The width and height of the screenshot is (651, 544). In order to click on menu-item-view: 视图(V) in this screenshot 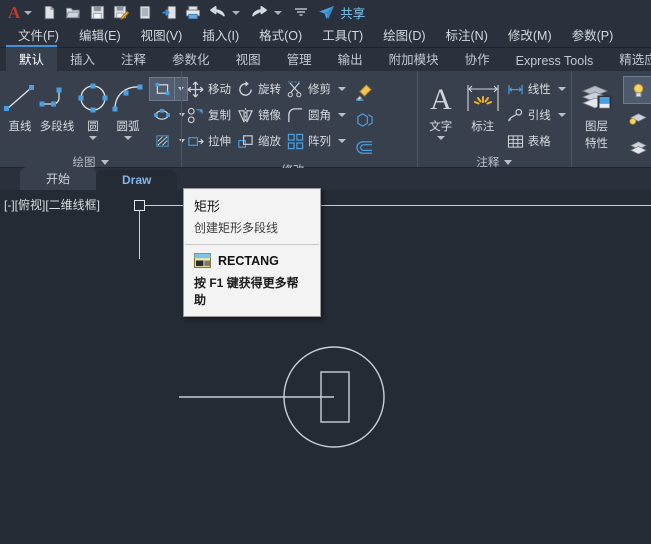, I will do `click(162, 36)`.